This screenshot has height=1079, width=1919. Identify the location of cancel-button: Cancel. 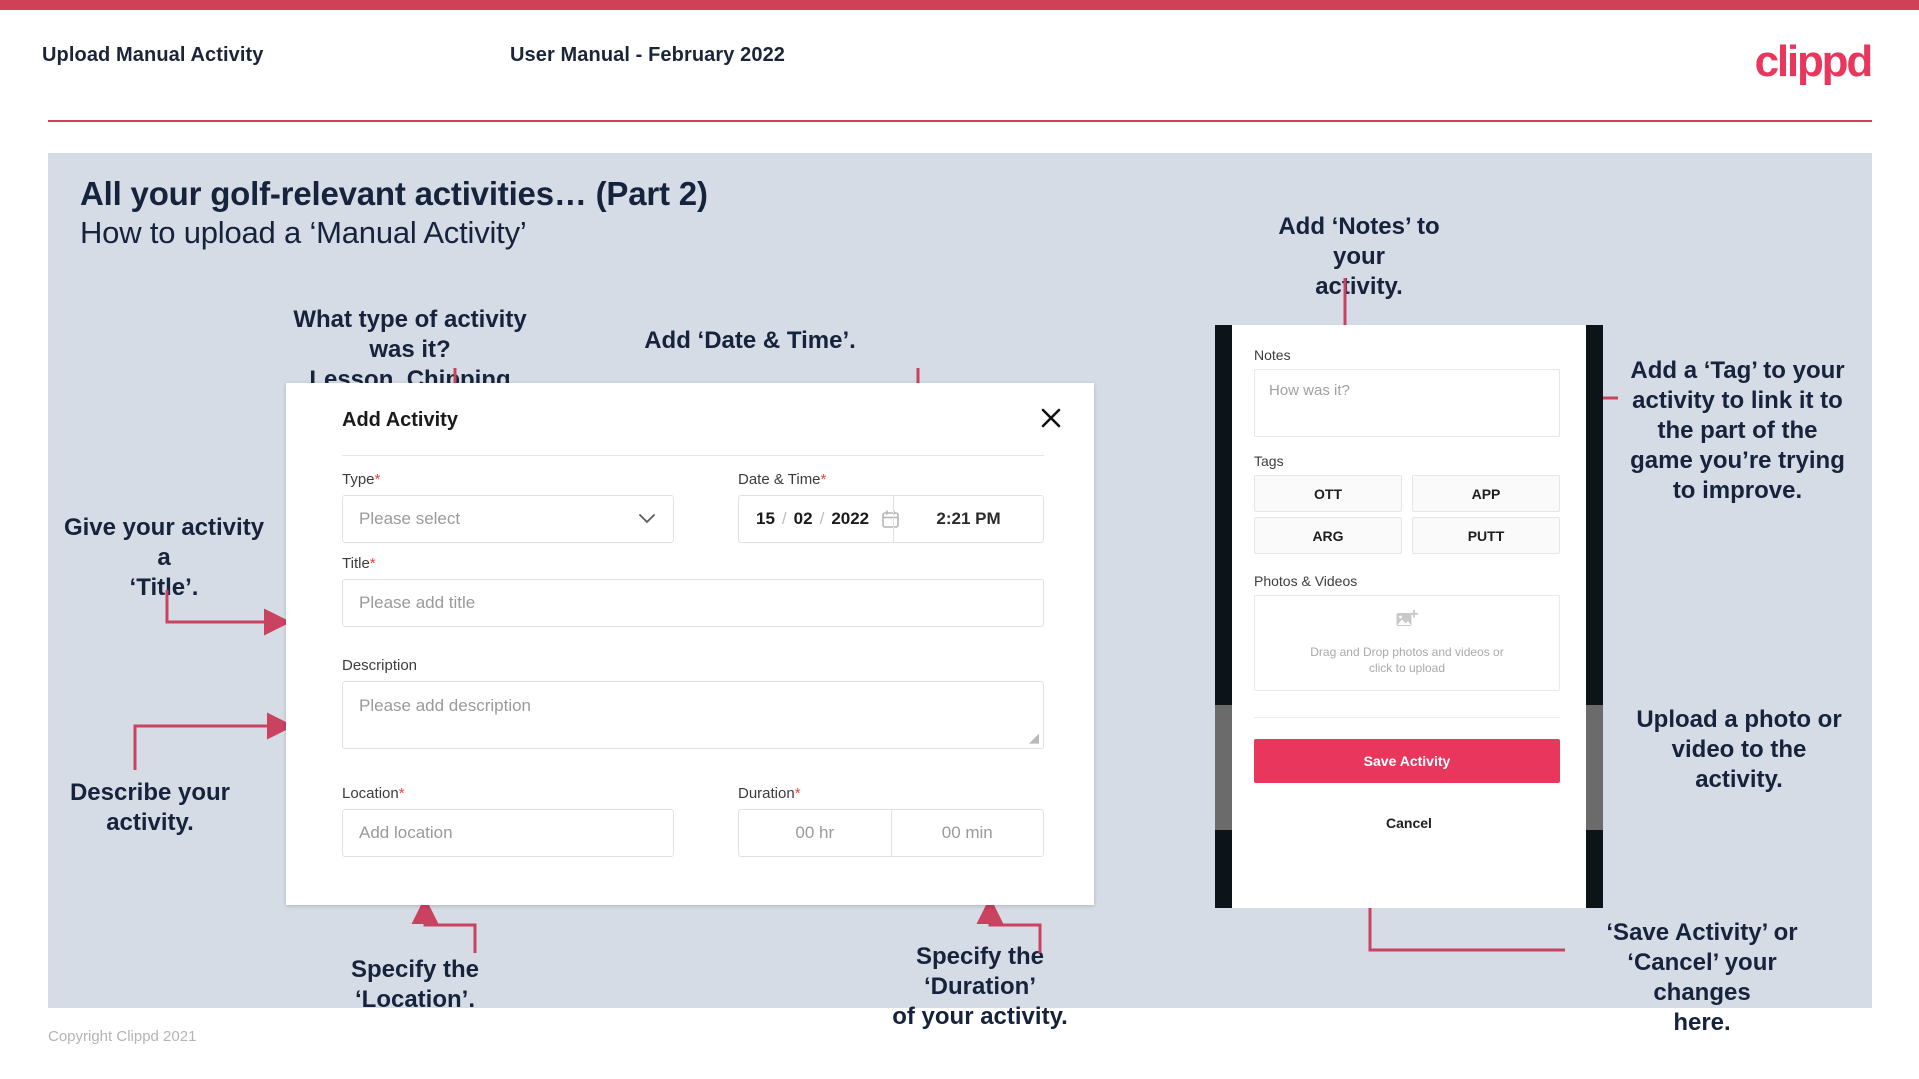
(1409, 823).